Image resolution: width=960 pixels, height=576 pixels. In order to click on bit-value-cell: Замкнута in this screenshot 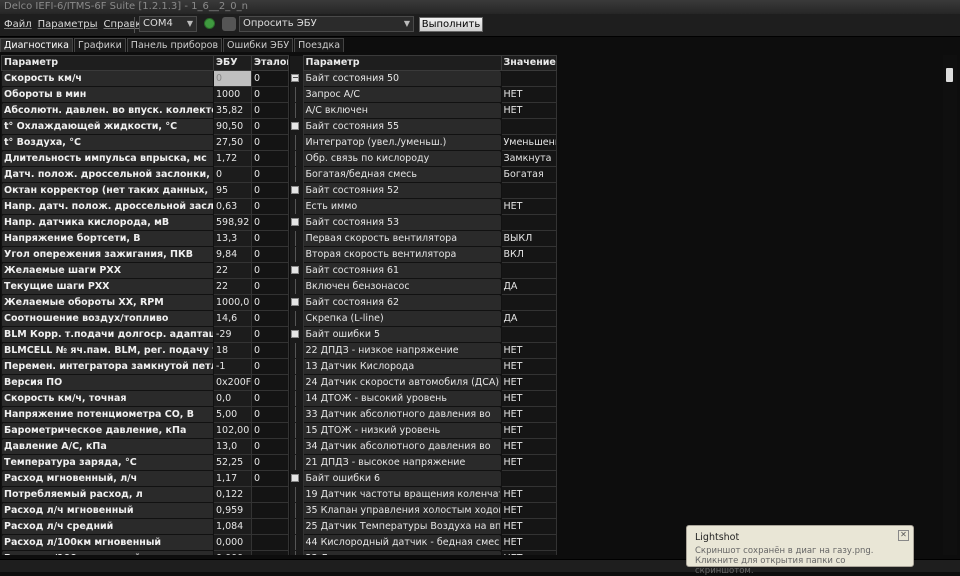, I will do `click(528, 158)`.